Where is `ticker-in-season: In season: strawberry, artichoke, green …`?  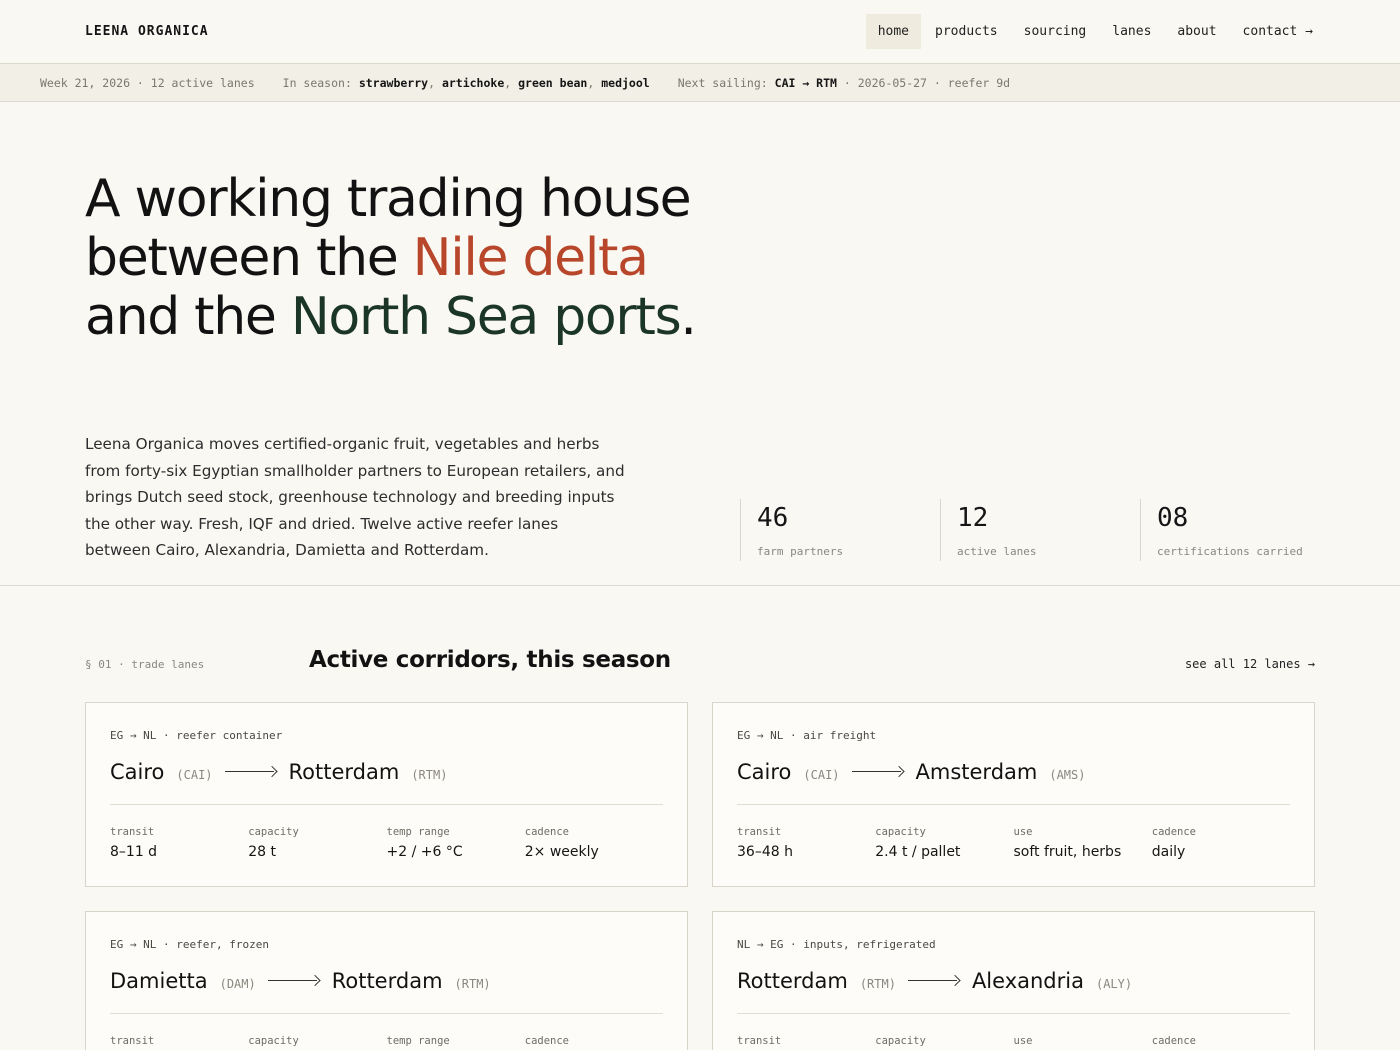 ticker-in-season: In season: strawberry, artichoke, green … is located at coordinates (466, 82).